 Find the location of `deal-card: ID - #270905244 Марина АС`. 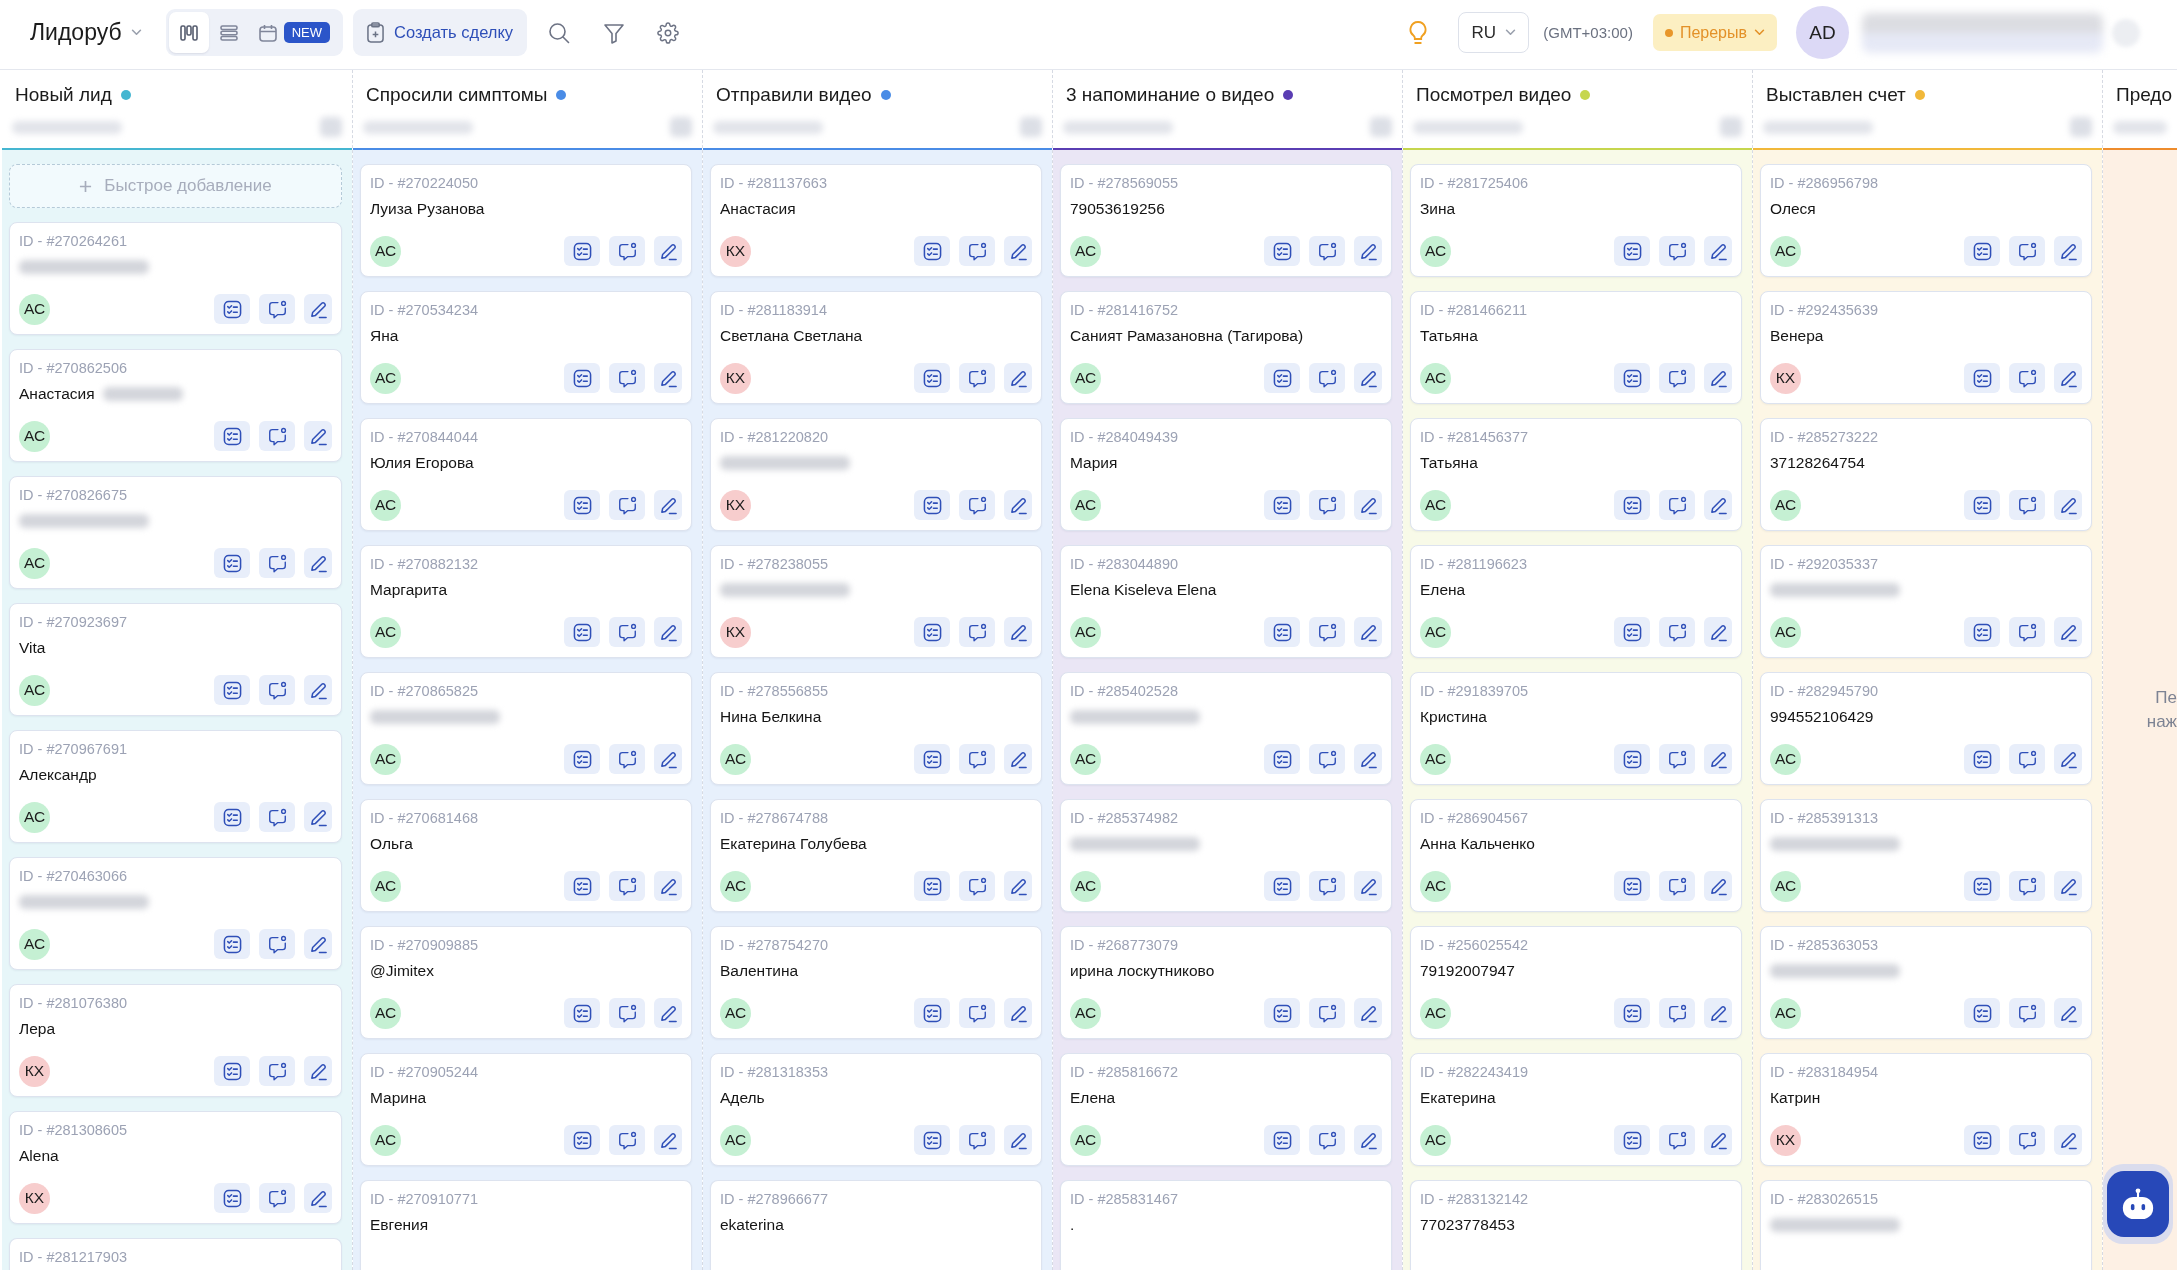

deal-card: ID - #270905244 Марина АС is located at coordinates (526, 1109).